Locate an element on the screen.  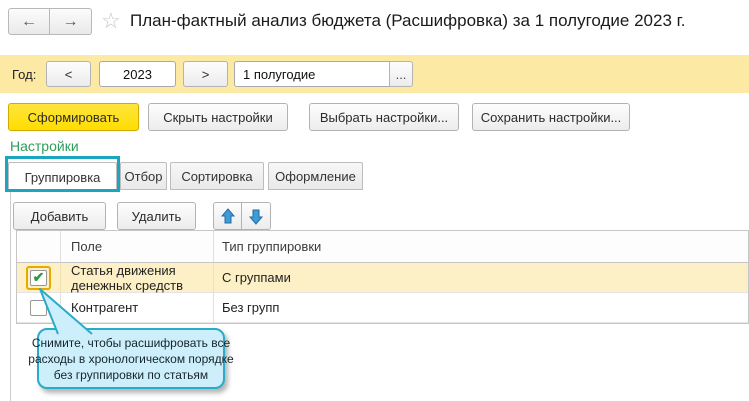
checkbox-focus-ring: ✔ is located at coordinates (38, 277).